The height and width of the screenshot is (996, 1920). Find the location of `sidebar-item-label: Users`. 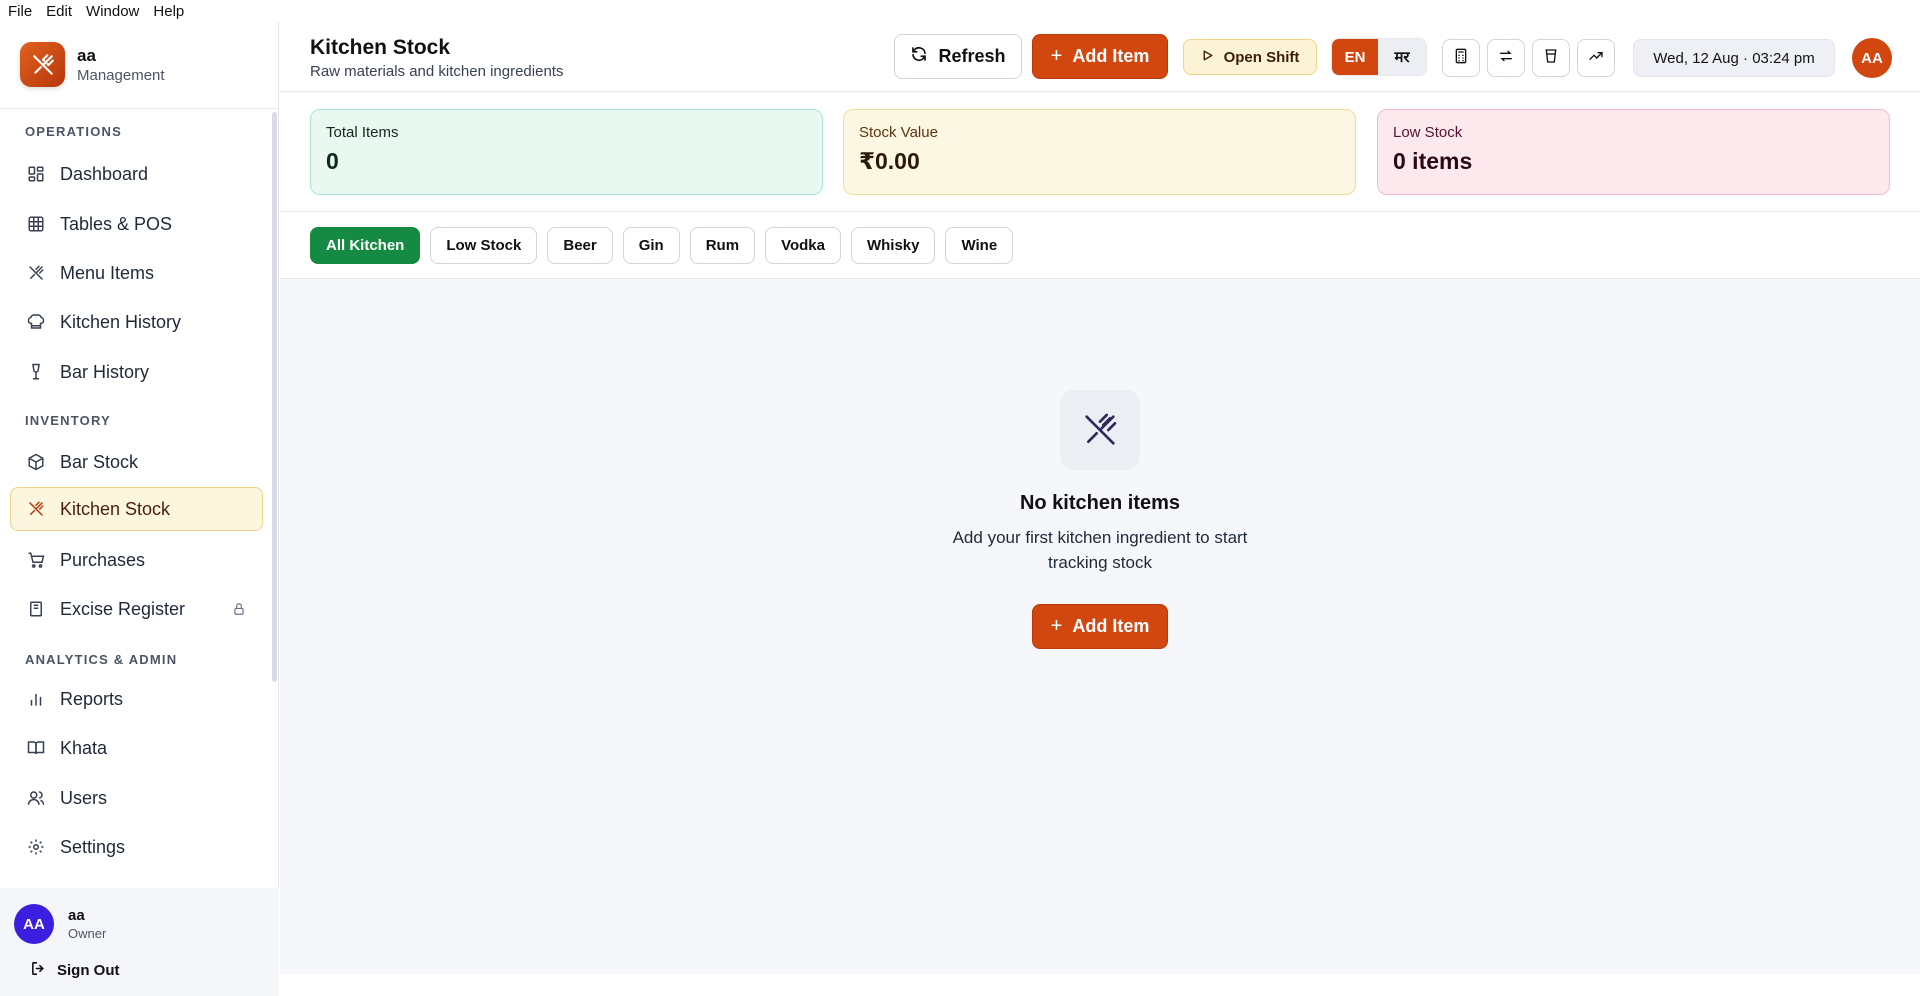

sidebar-item-label: Users is located at coordinates (84, 797).